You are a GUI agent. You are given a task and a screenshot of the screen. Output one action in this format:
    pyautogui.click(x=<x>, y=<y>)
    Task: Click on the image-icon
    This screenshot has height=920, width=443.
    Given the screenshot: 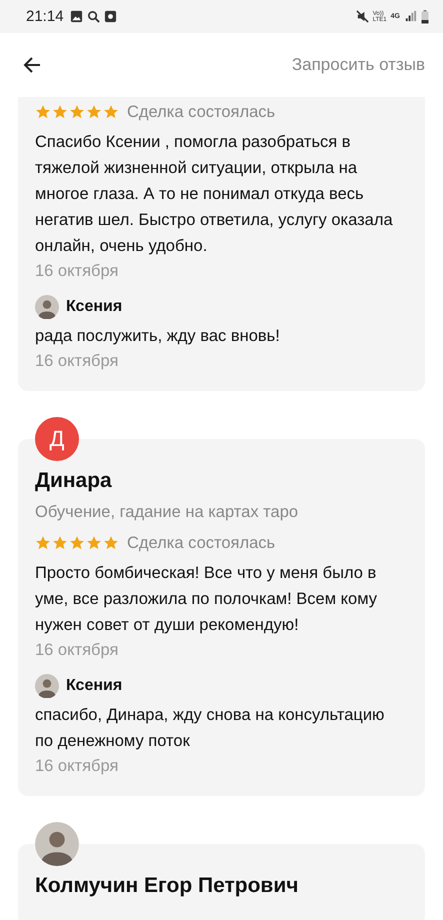 What is the action you would take?
    pyautogui.click(x=76, y=16)
    